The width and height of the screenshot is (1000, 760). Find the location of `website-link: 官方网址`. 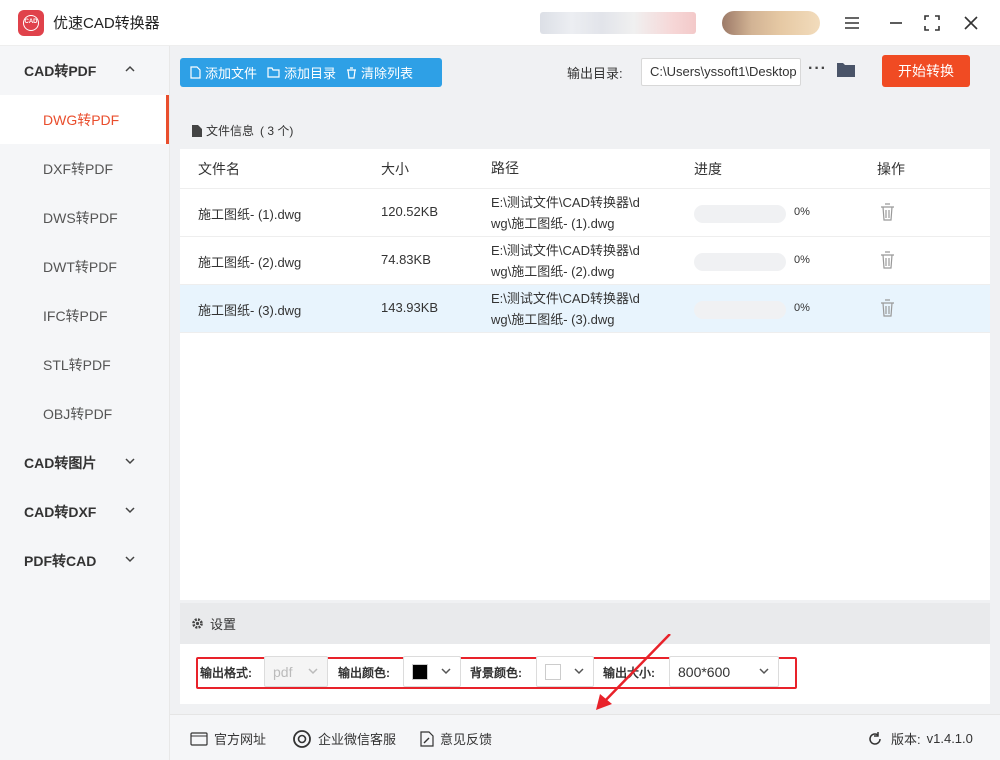

website-link: 官方网址 is located at coordinates (228, 738).